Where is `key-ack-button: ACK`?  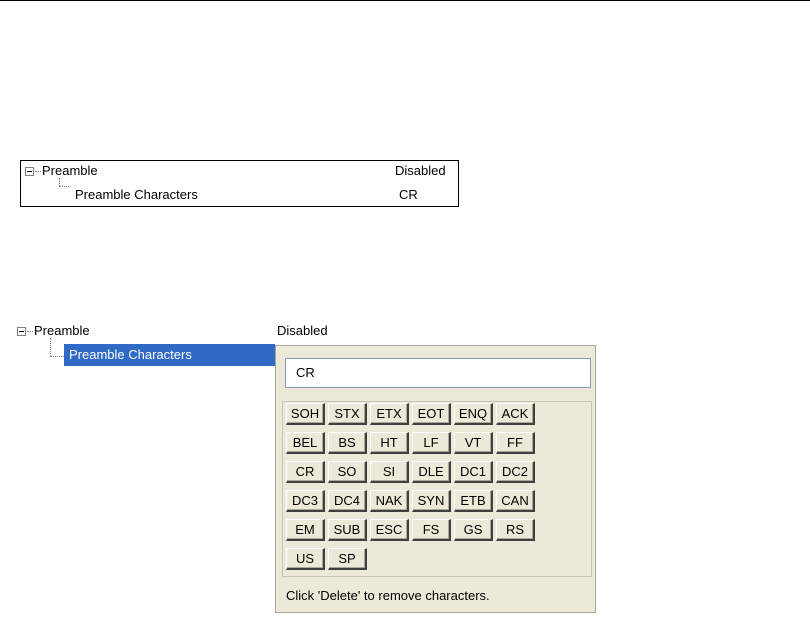
key-ack-button: ACK is located at coordinates (515, 414).